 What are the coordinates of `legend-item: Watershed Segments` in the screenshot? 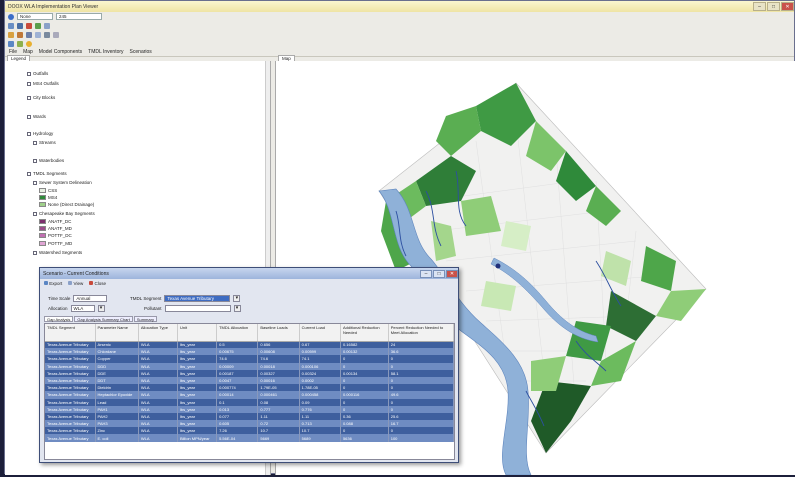 It's located at (57, 252).